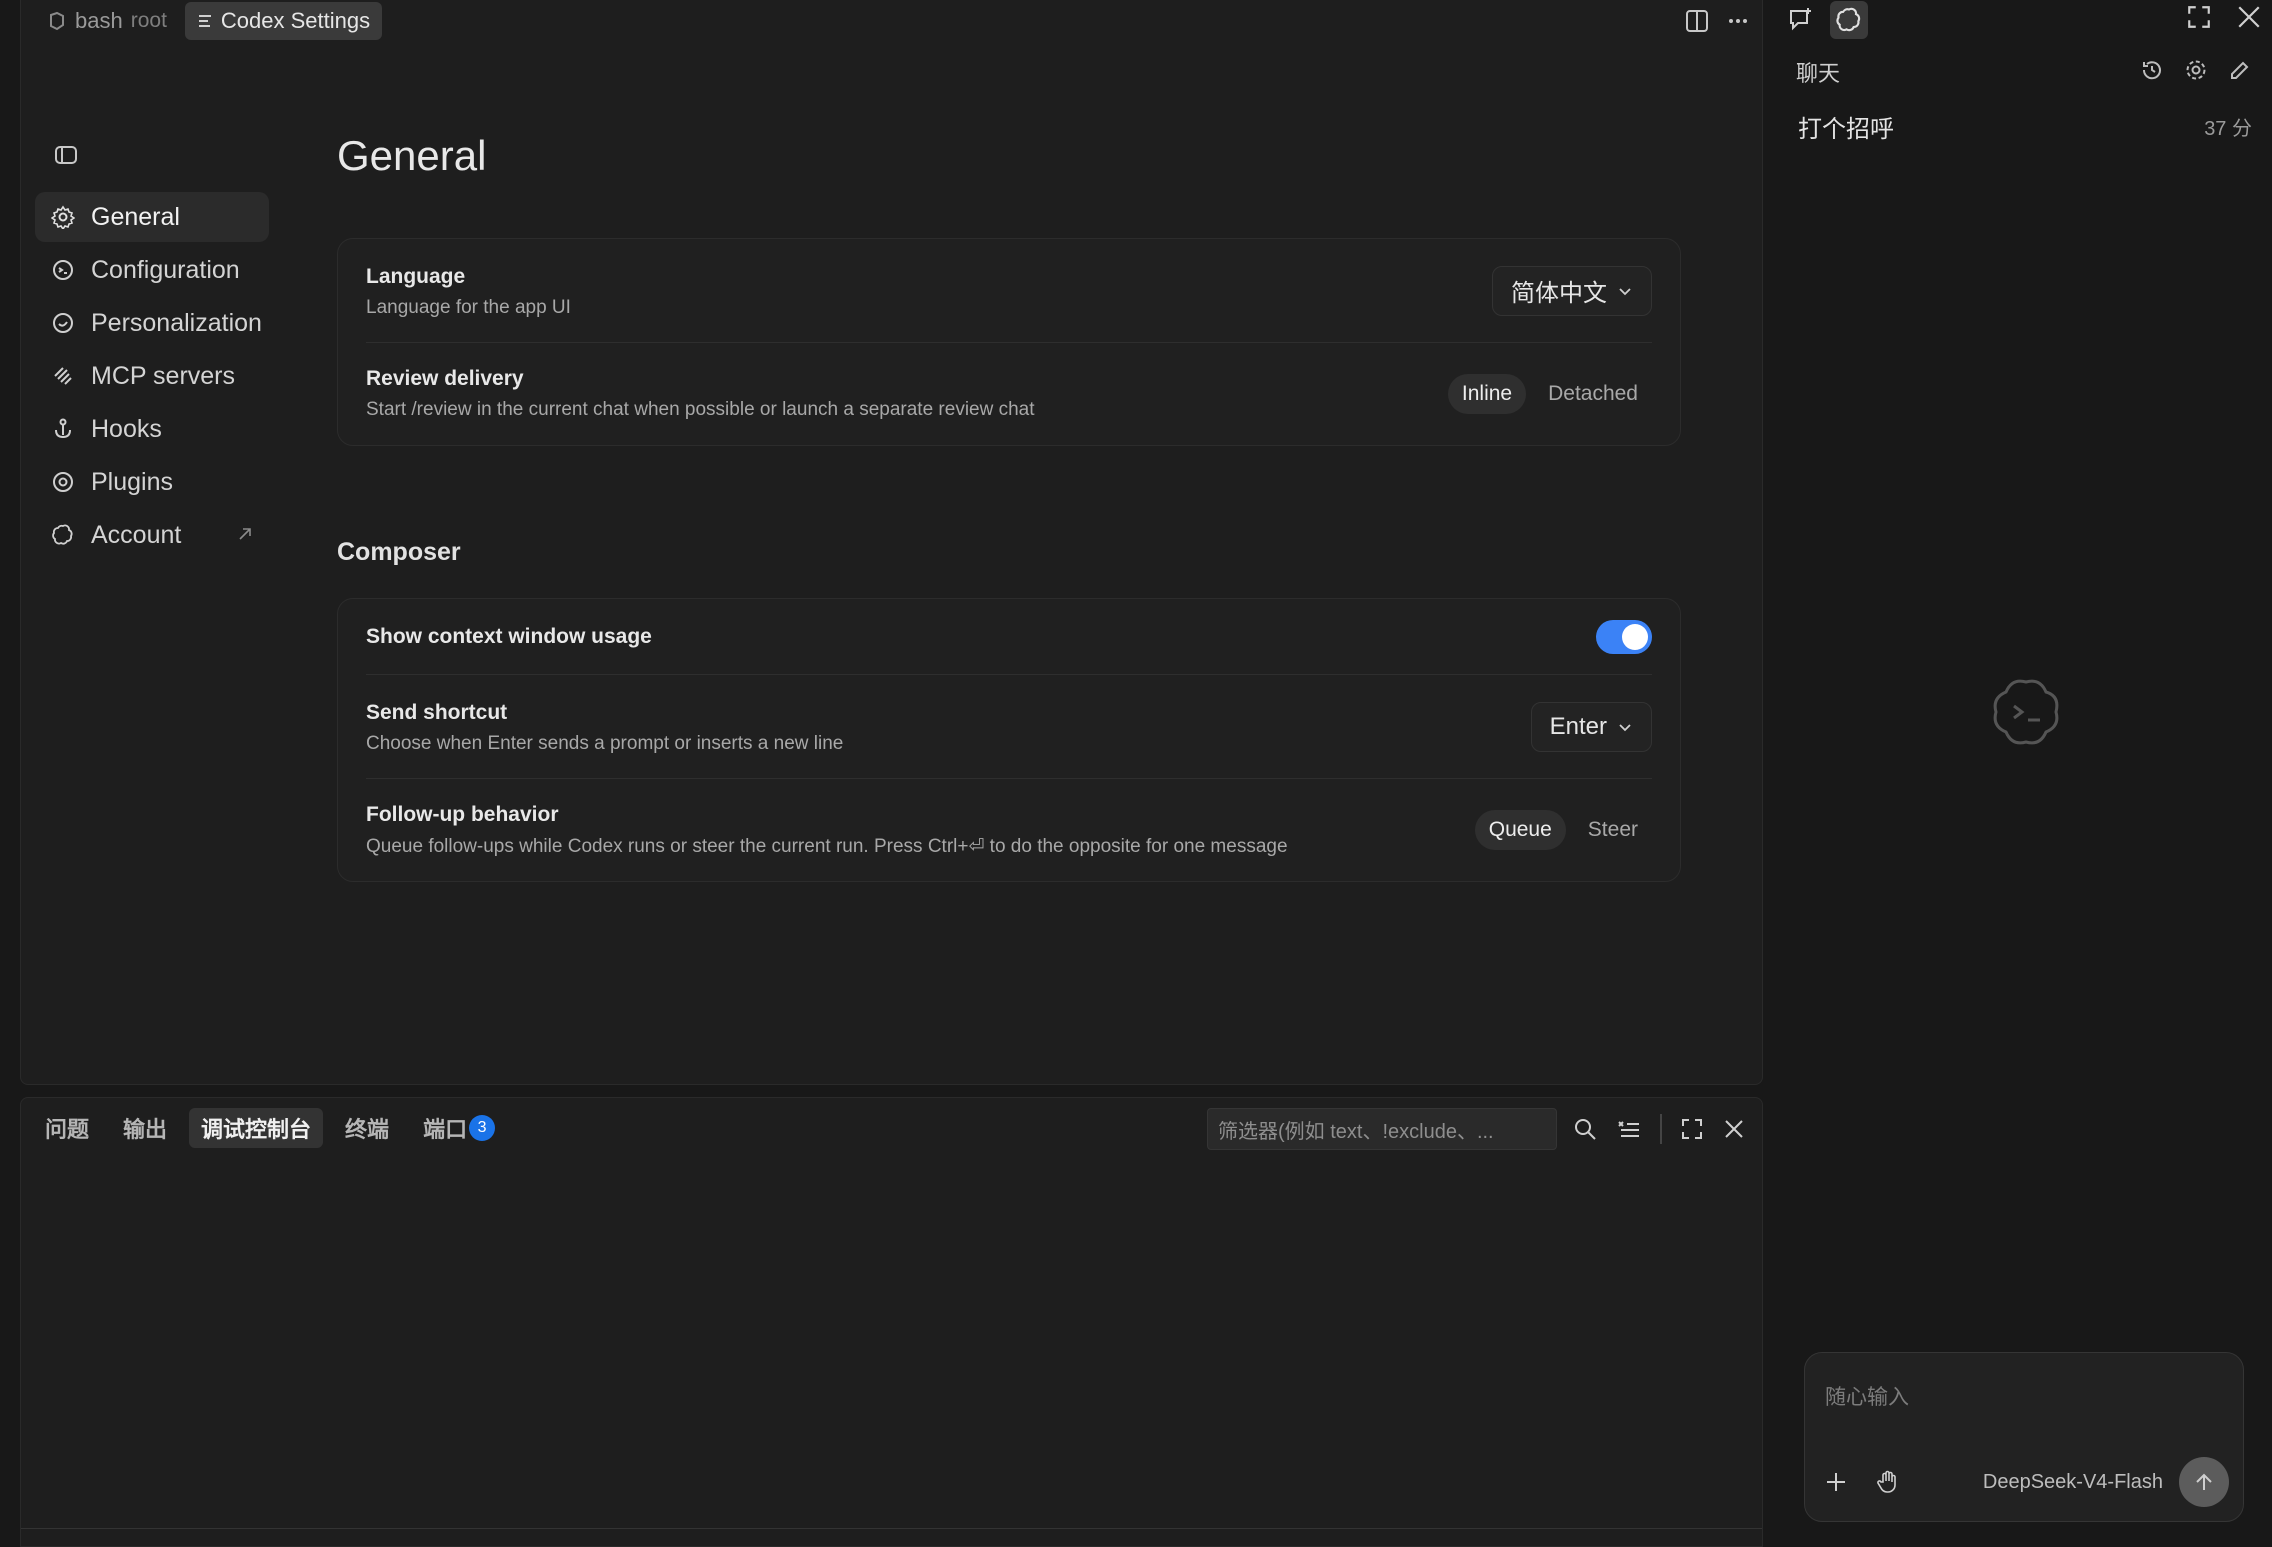 The image size is (2272, 1547). What do you see at coordinates (10, 773) in the screenshot?
I see `activity-strip` at bounding box center [10, 773].